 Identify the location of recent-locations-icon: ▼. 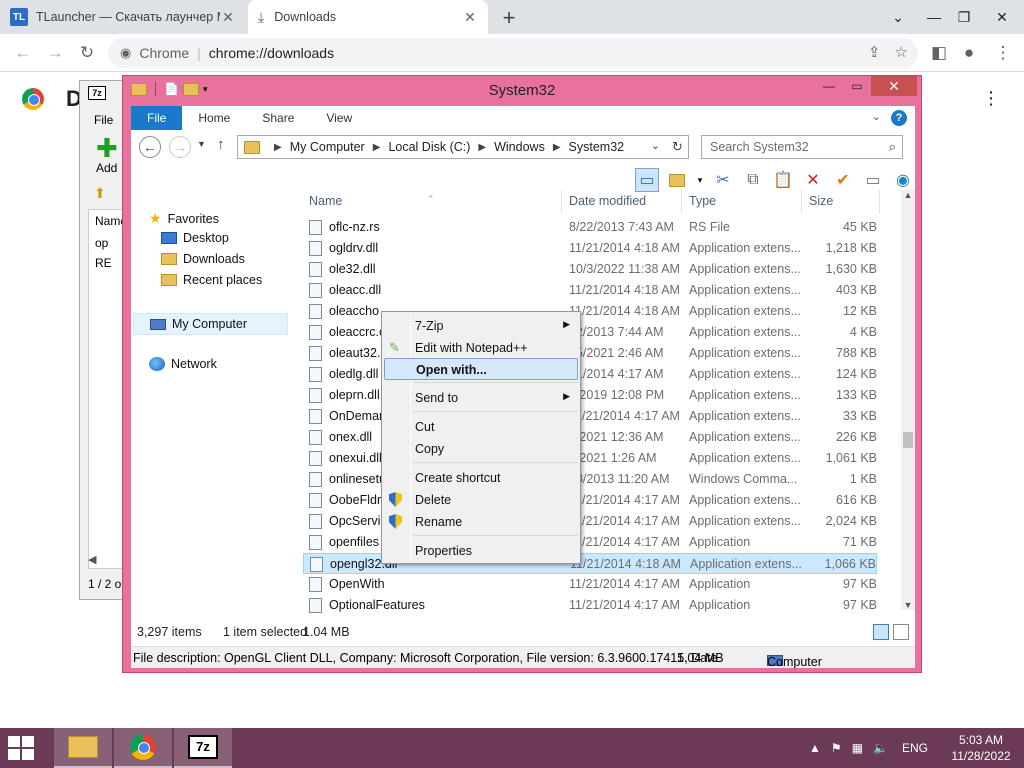
(201, 144).